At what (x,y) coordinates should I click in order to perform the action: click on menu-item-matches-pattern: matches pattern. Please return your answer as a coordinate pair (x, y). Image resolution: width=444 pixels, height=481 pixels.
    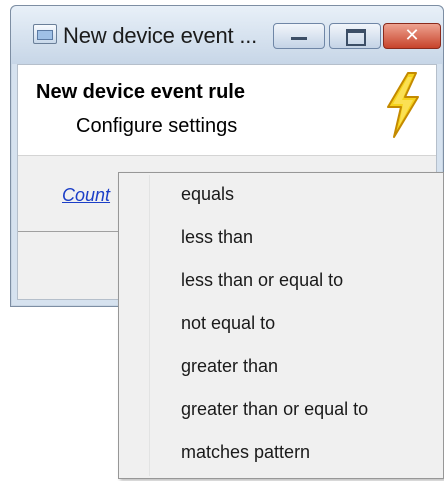
    Looking at the image, I should click on (281, 452).